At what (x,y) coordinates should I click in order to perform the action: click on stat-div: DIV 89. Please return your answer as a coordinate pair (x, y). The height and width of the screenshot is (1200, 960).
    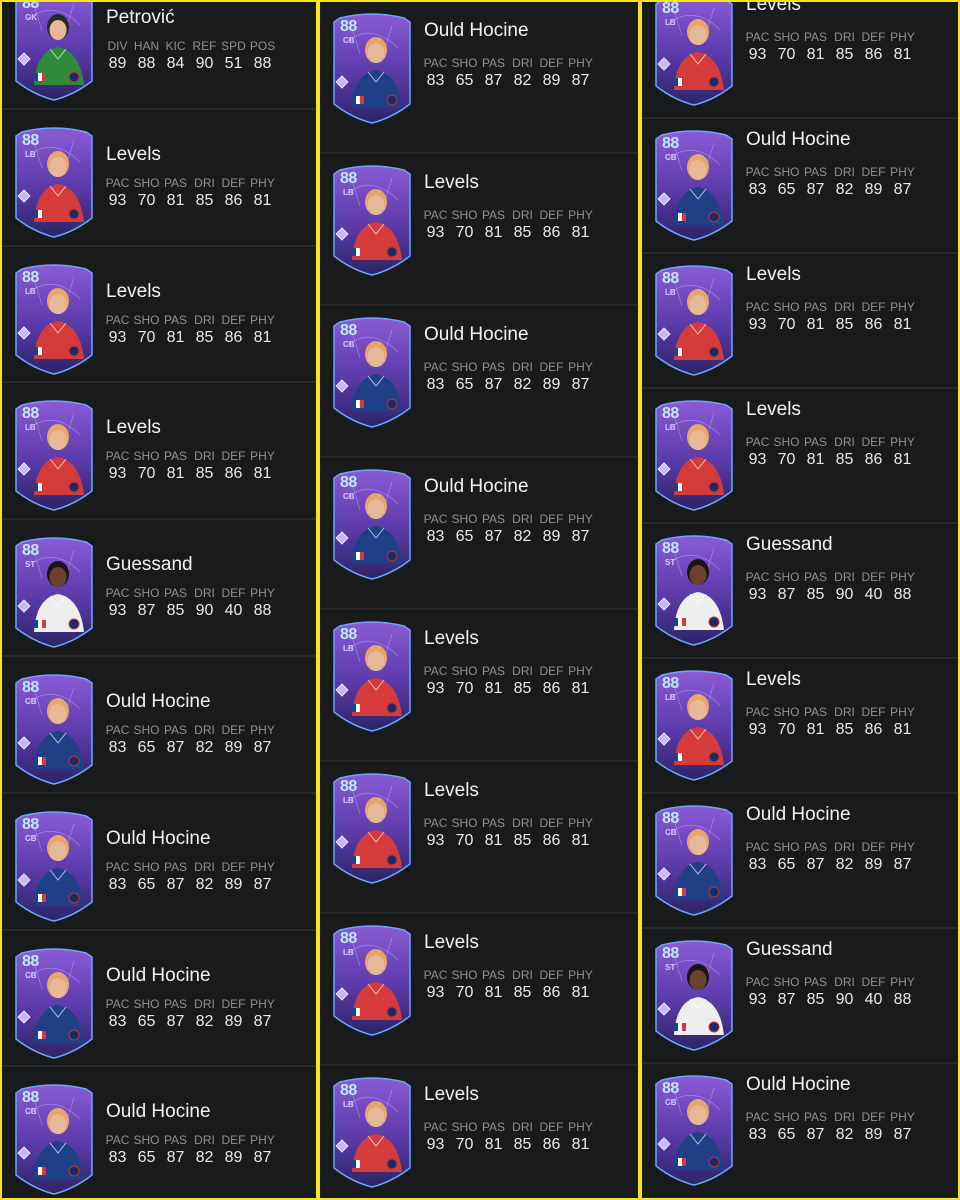
    Looking at the image, I should click on (117, 56).